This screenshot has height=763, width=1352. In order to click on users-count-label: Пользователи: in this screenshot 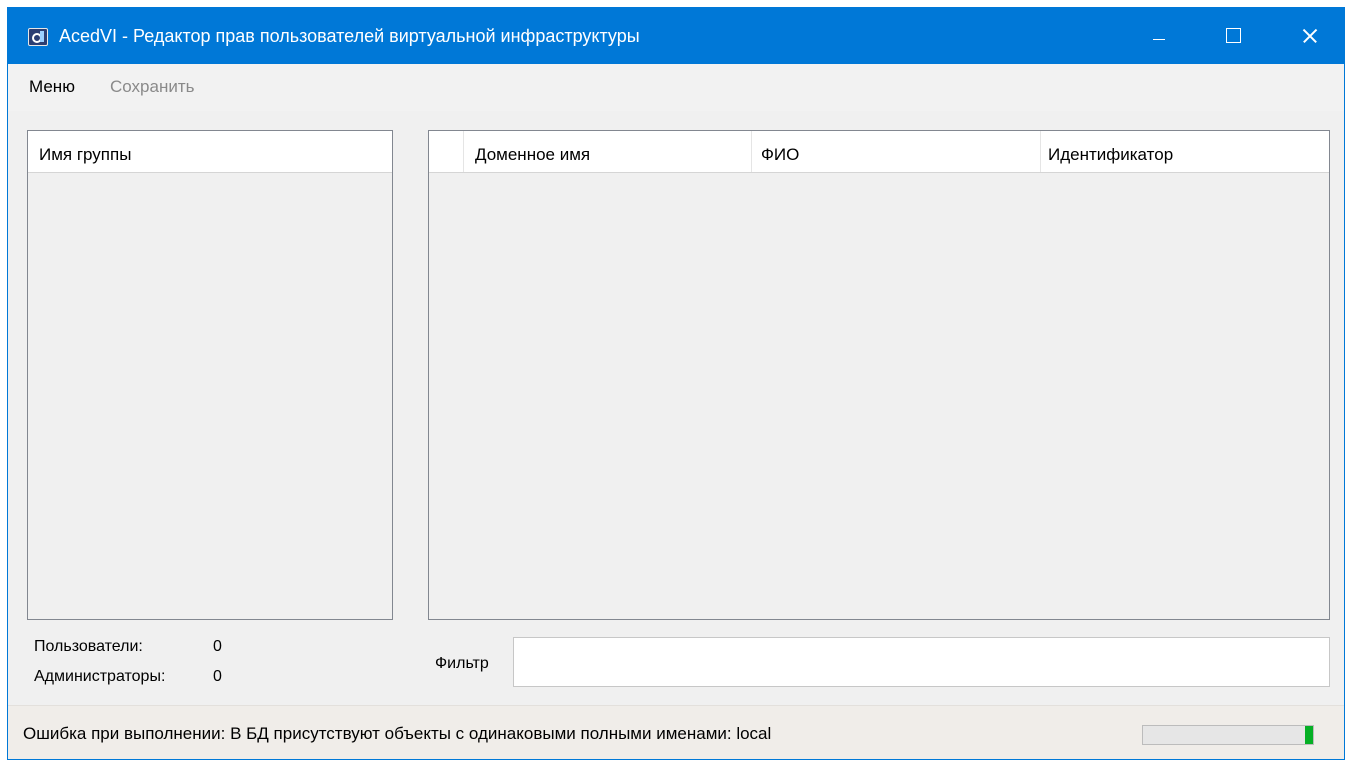, I will do `click(88, 646)`.